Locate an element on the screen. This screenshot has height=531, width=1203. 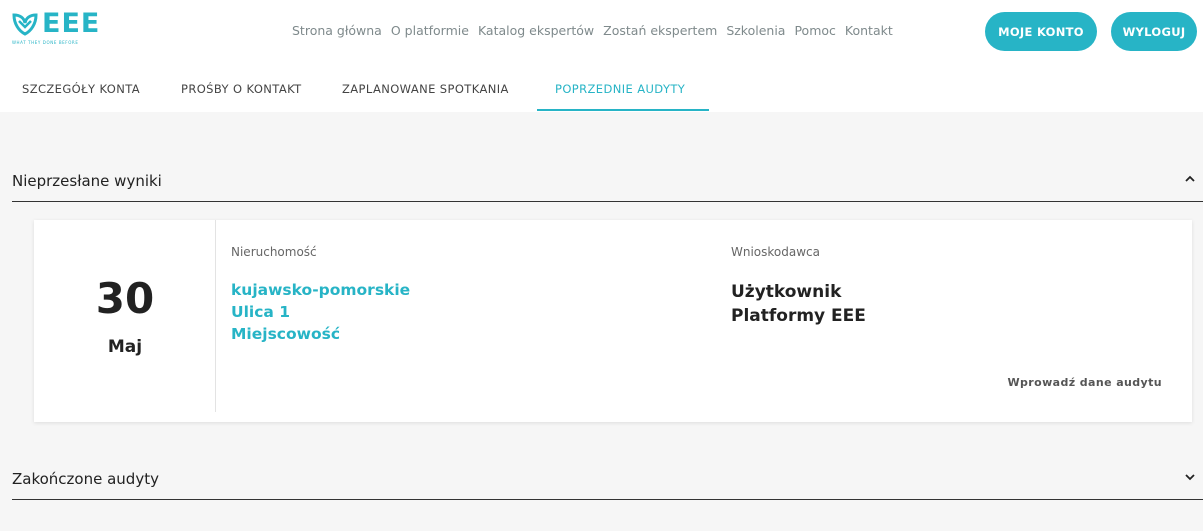
nav-link-become-expert: Zostań ekspertem is located at coordinates (660, 30).